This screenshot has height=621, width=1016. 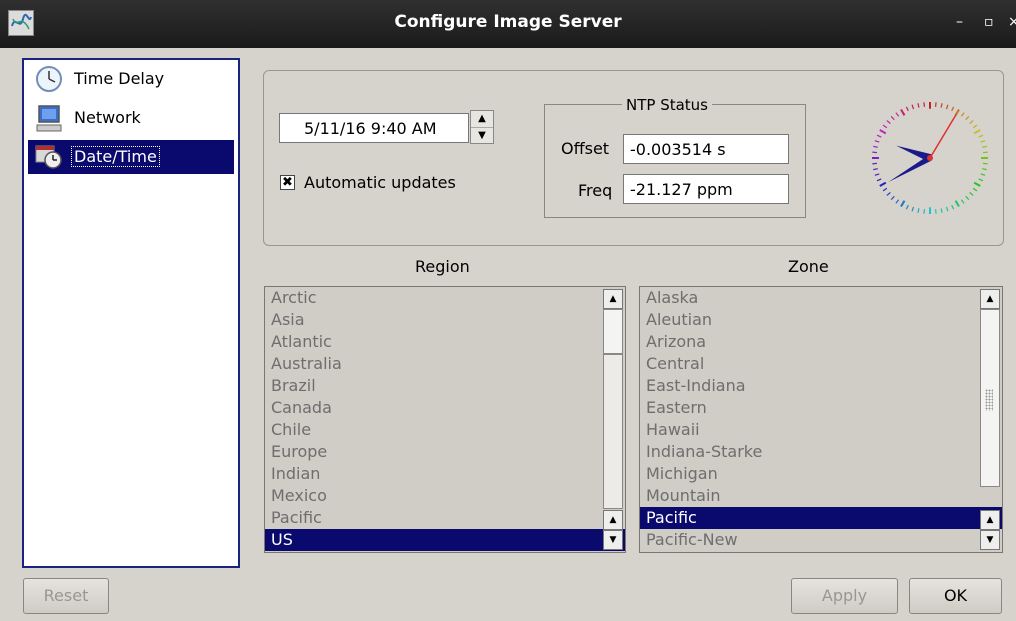 I want to click on region-header: Region, so click(x=442, y=266).